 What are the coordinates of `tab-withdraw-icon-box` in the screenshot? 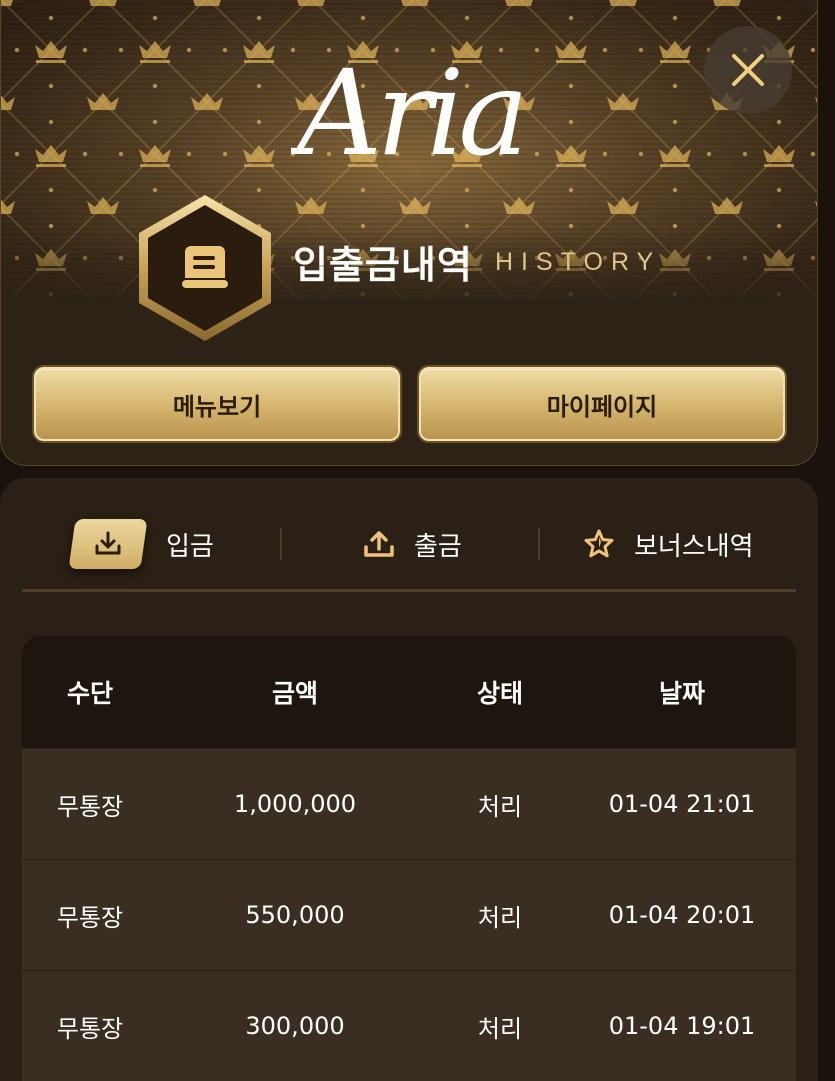 It's located at (379, 544).